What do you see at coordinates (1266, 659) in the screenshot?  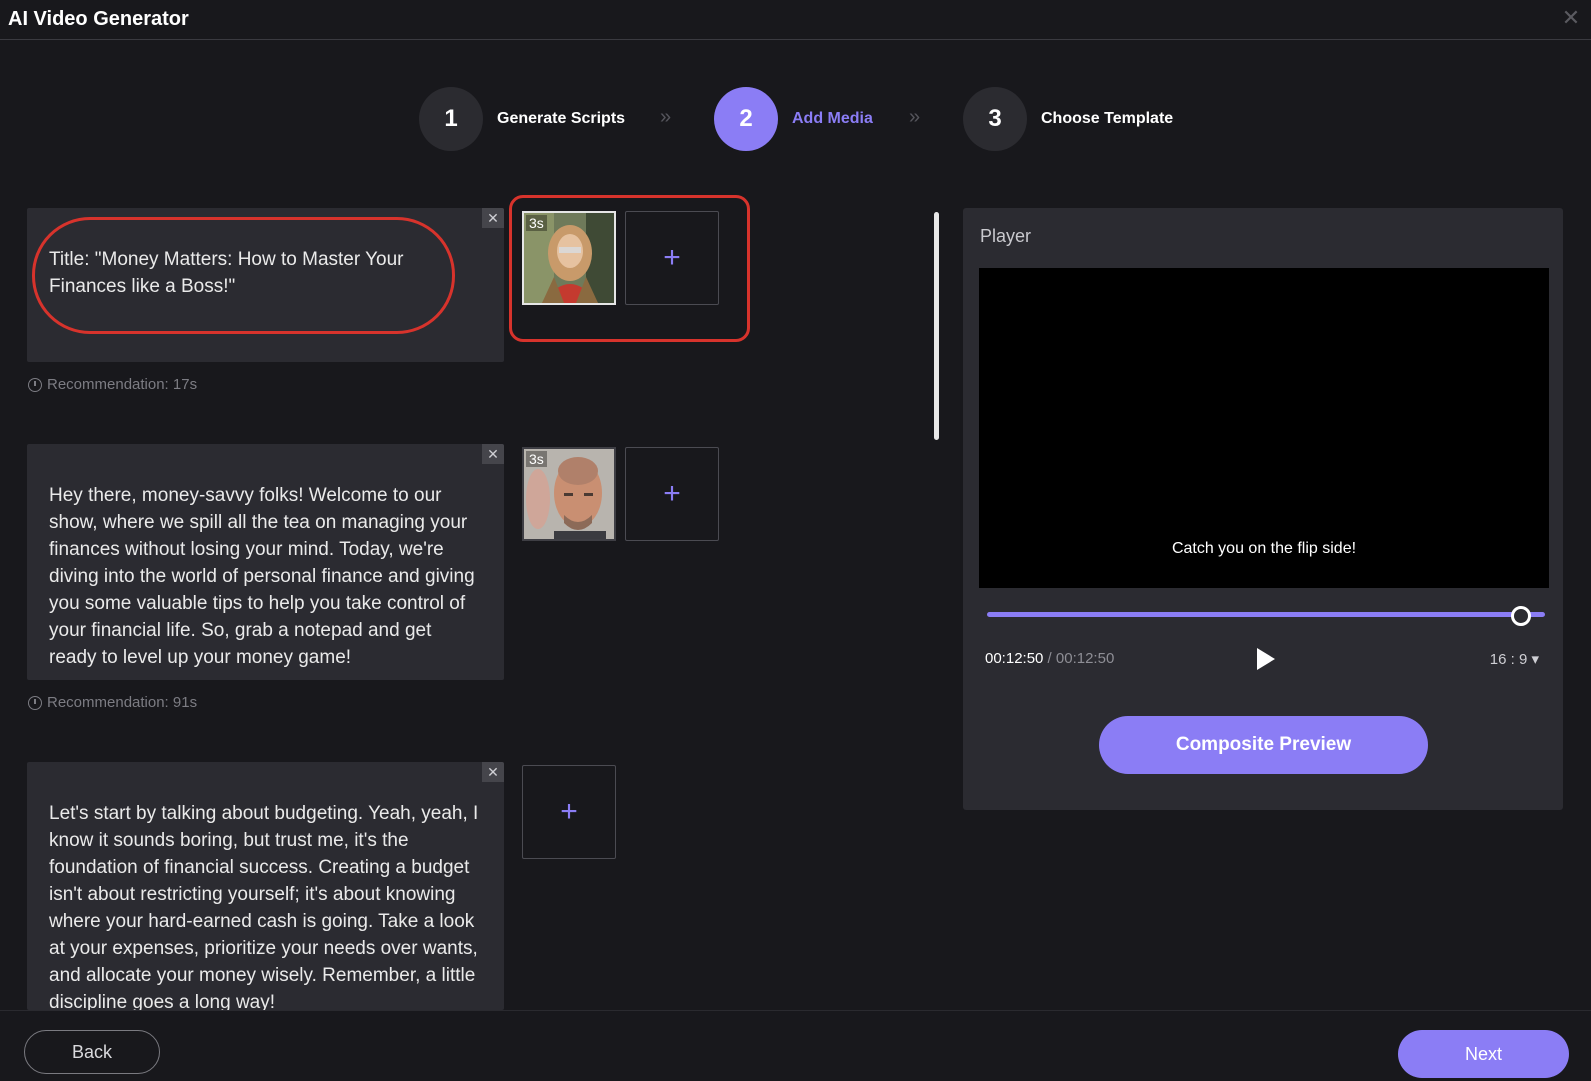 I see `play-icon` at bounding box center [1266, 659].